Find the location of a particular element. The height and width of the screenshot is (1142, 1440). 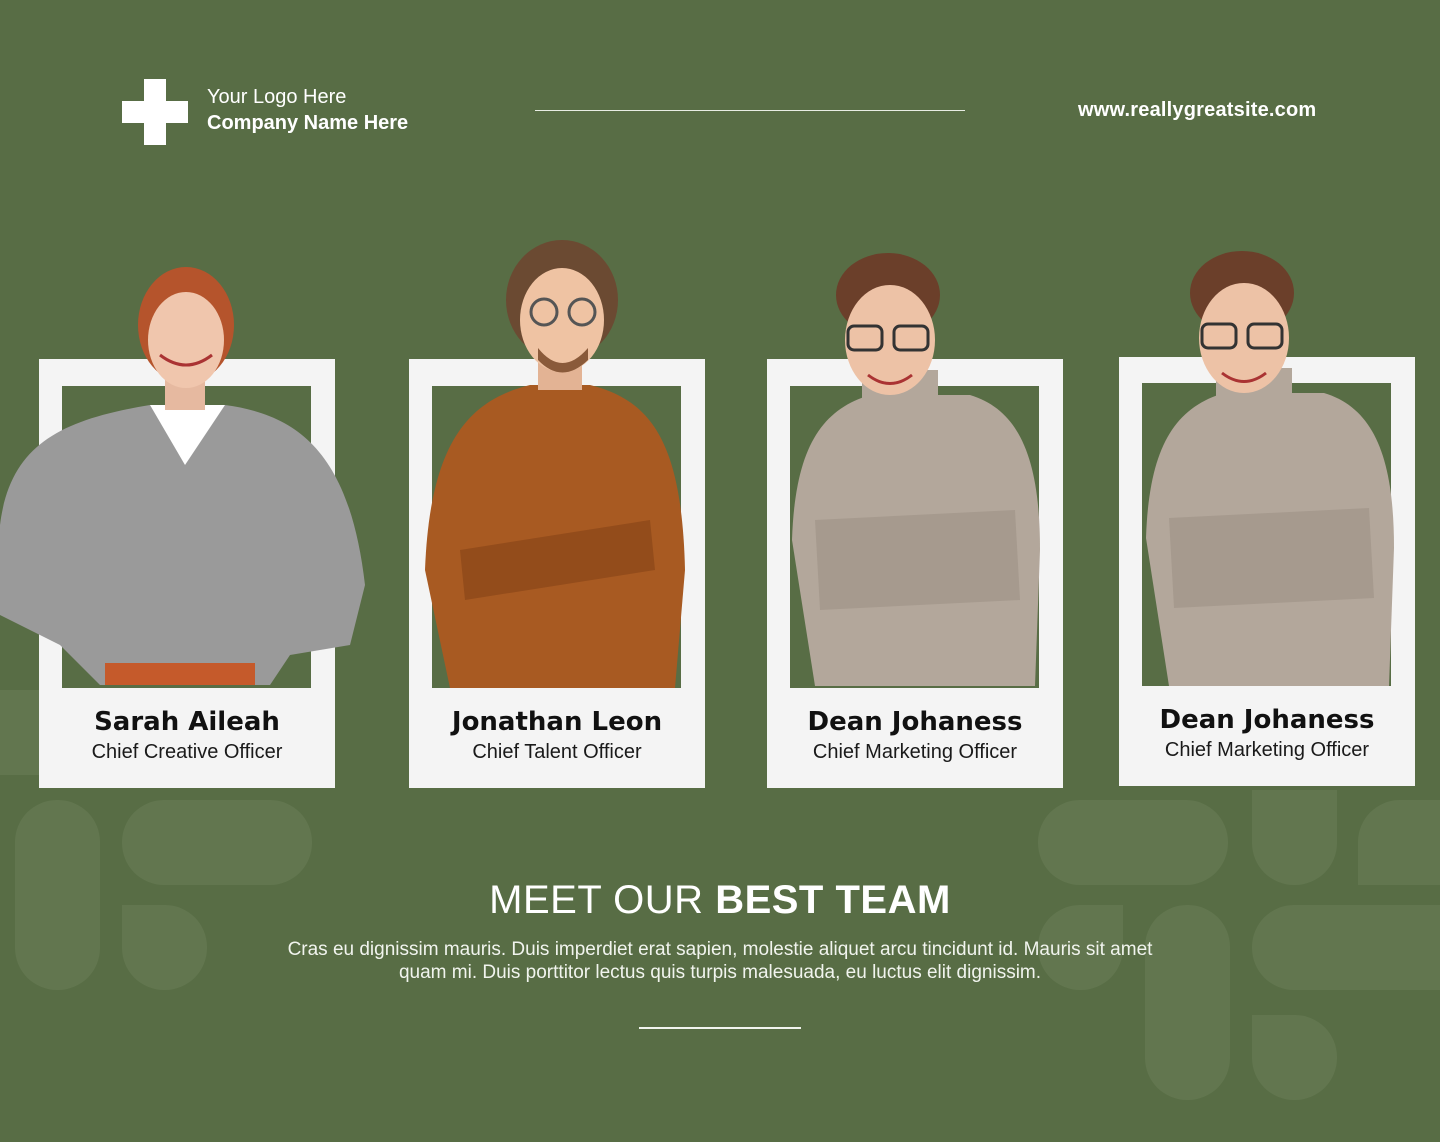

member-role: Chief Creative Officer is located at coordinates (187, 752).